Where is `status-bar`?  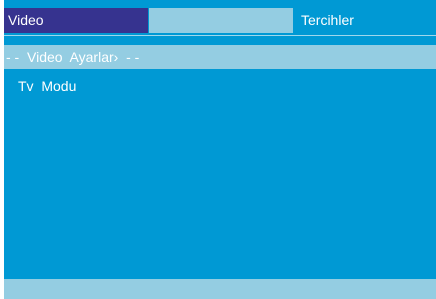 status-bar is located at coordinates (220, 289).